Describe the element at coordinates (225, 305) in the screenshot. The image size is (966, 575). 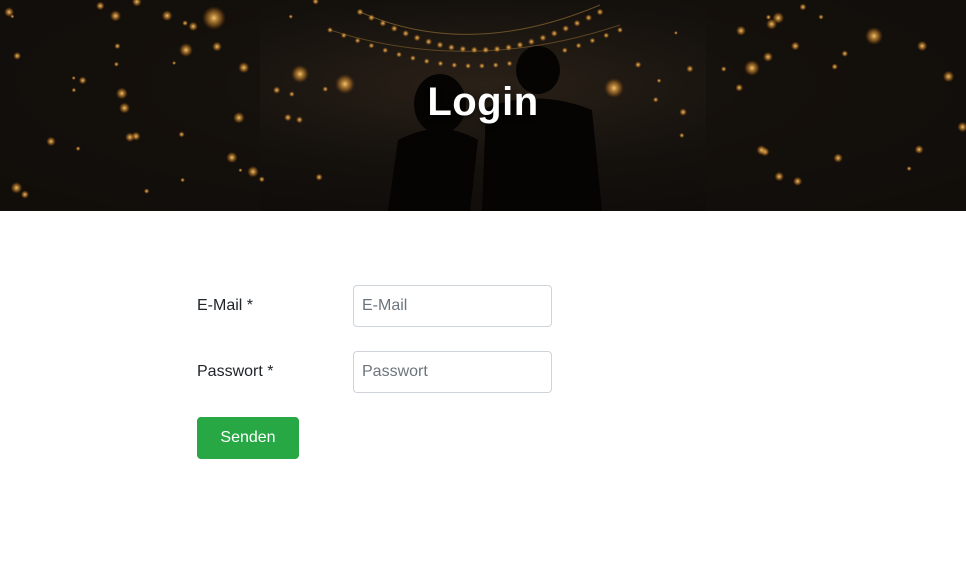
I see `email-label: E-Mail *` at that location.